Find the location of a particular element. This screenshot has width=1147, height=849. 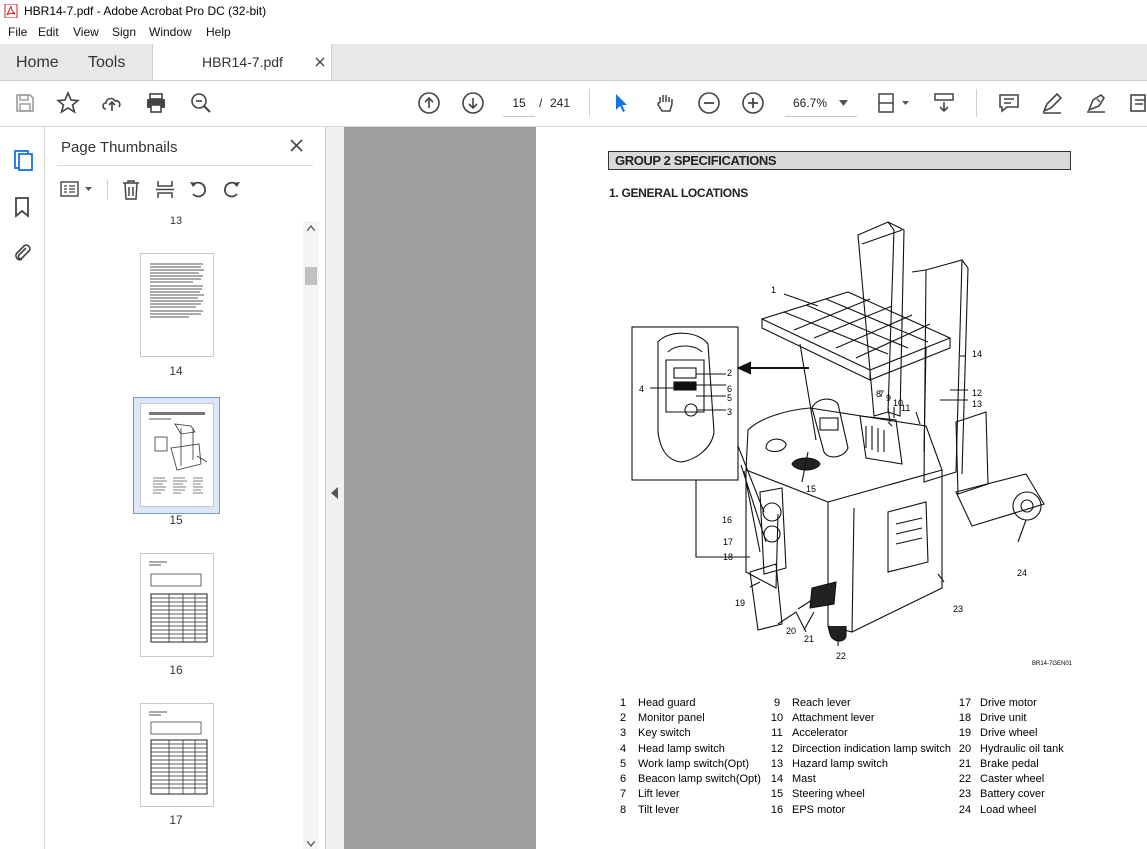

attachments-paperclip-icon is located at coordinates (22, 252).